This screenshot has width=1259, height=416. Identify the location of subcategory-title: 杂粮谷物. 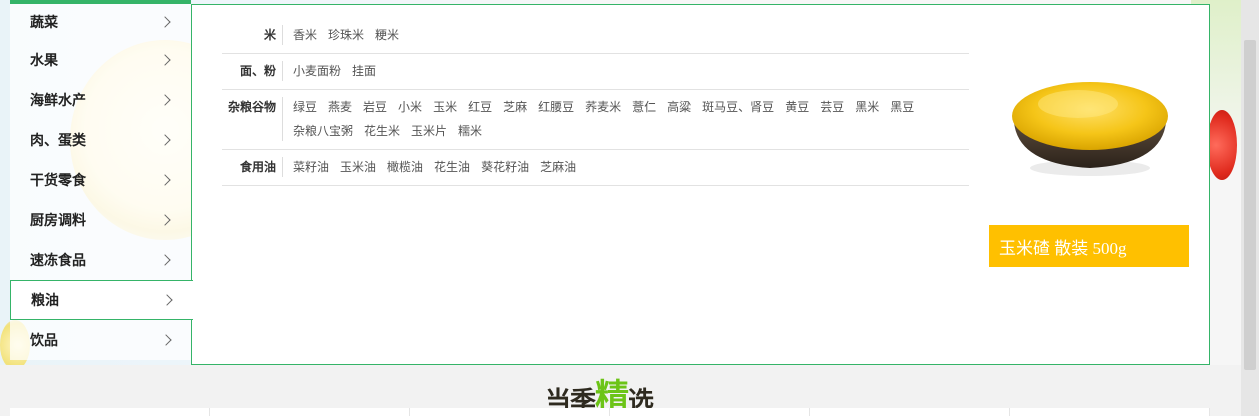
(252, 119).